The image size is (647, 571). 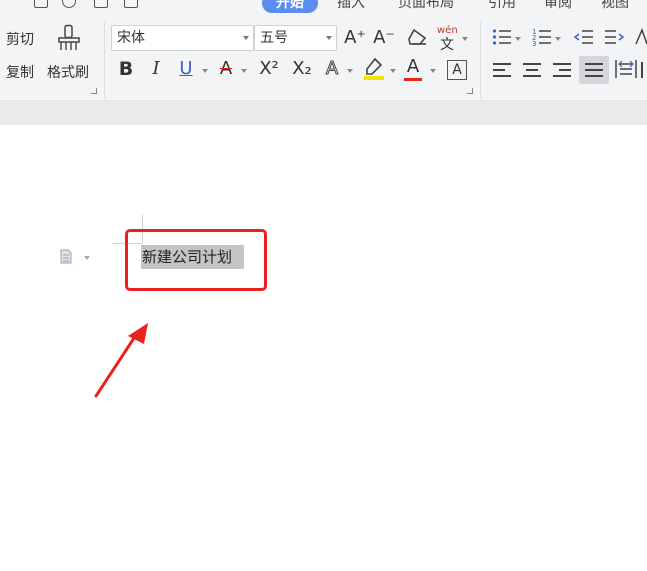 I want to click on grow-font-button: A⁺, so click(x=355, y=38).